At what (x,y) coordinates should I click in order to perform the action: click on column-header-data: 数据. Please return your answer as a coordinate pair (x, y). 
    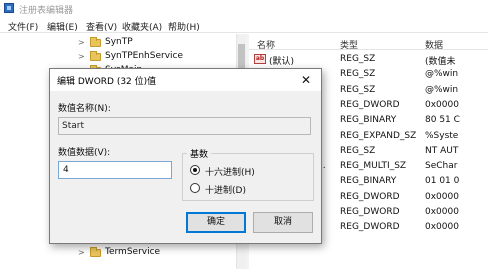
    Looking at the image, I should click on (434, 44).